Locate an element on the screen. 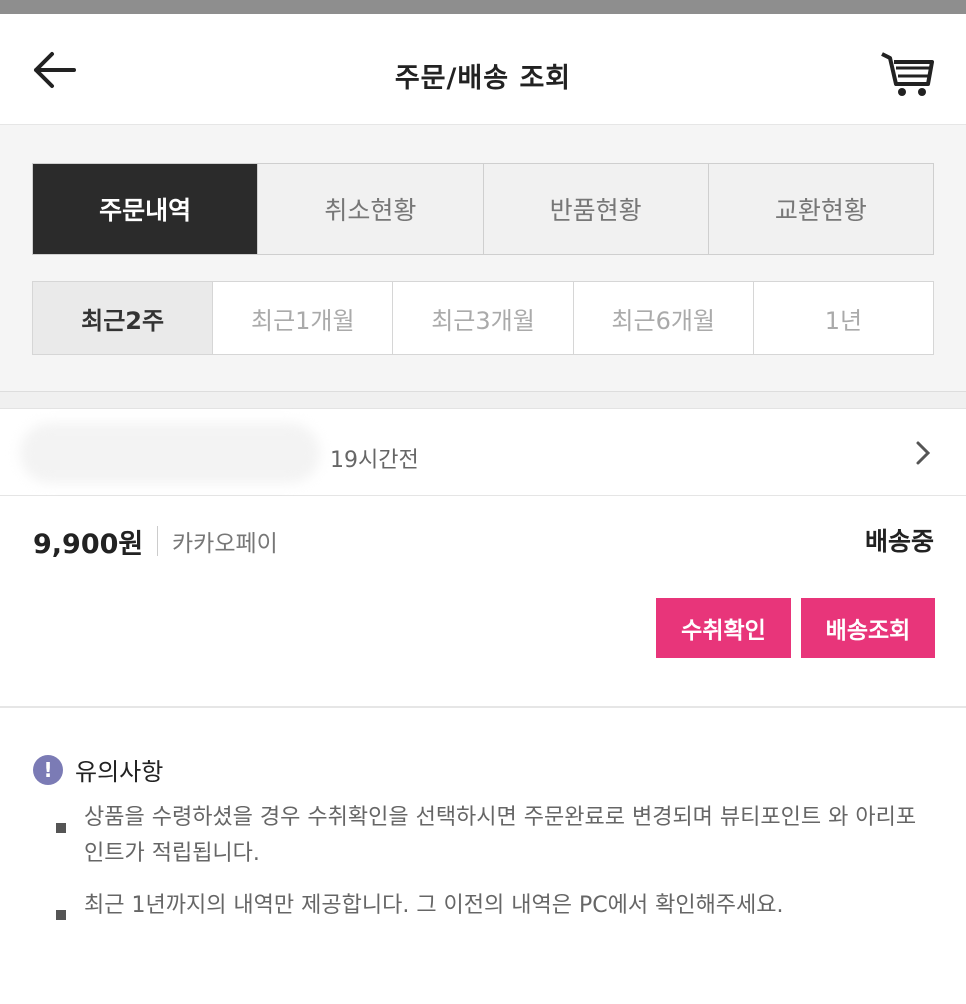 The image size is (966, 1004). tab-exchange-status: 교환현황 is located at coordinates (820, 209).